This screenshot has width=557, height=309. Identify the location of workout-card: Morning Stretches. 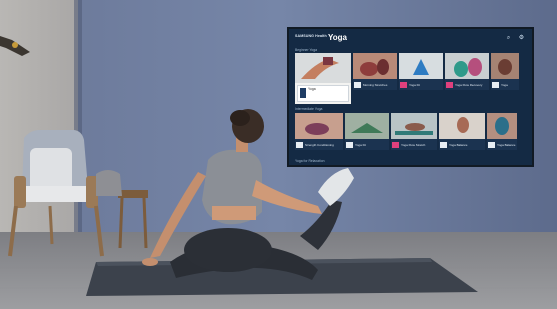
(375, 71).